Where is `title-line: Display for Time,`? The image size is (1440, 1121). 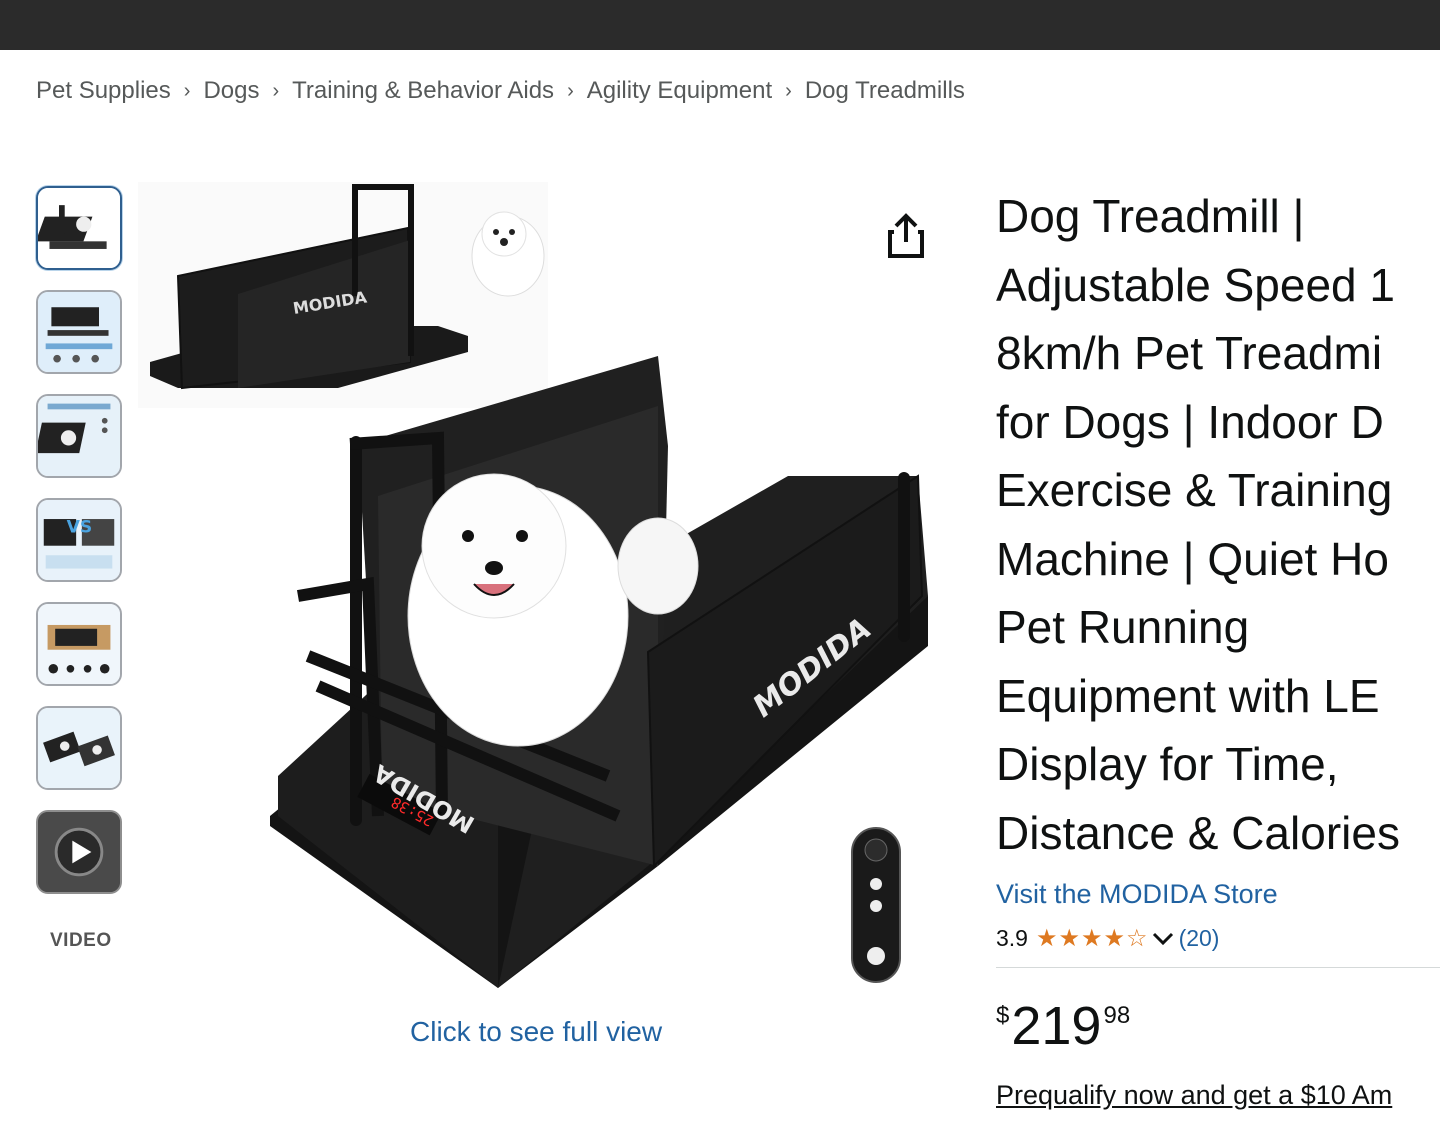 title-line: Display for Time, is located at coordinates (1167, 764).